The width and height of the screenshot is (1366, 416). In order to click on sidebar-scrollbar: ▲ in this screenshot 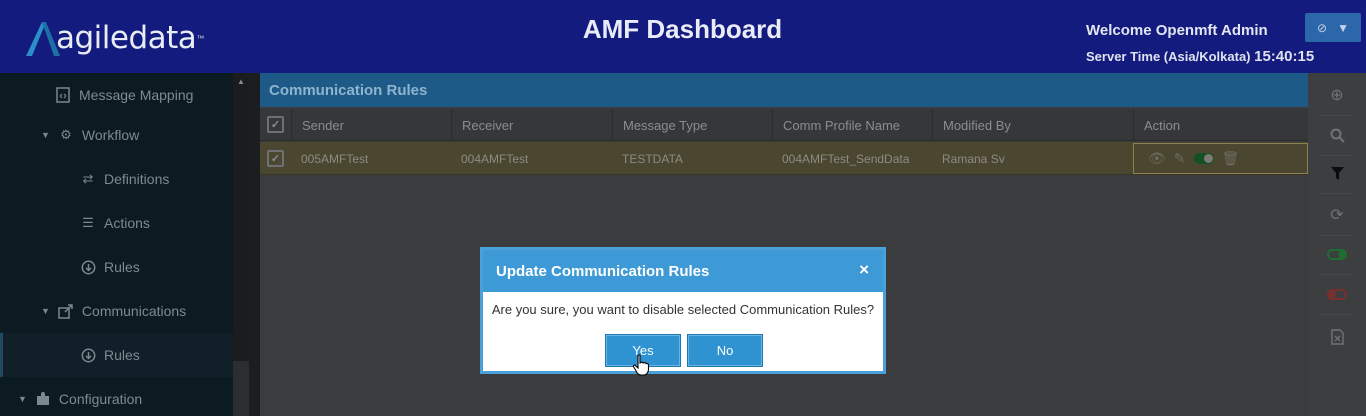, I will do `click(241, 244)`.